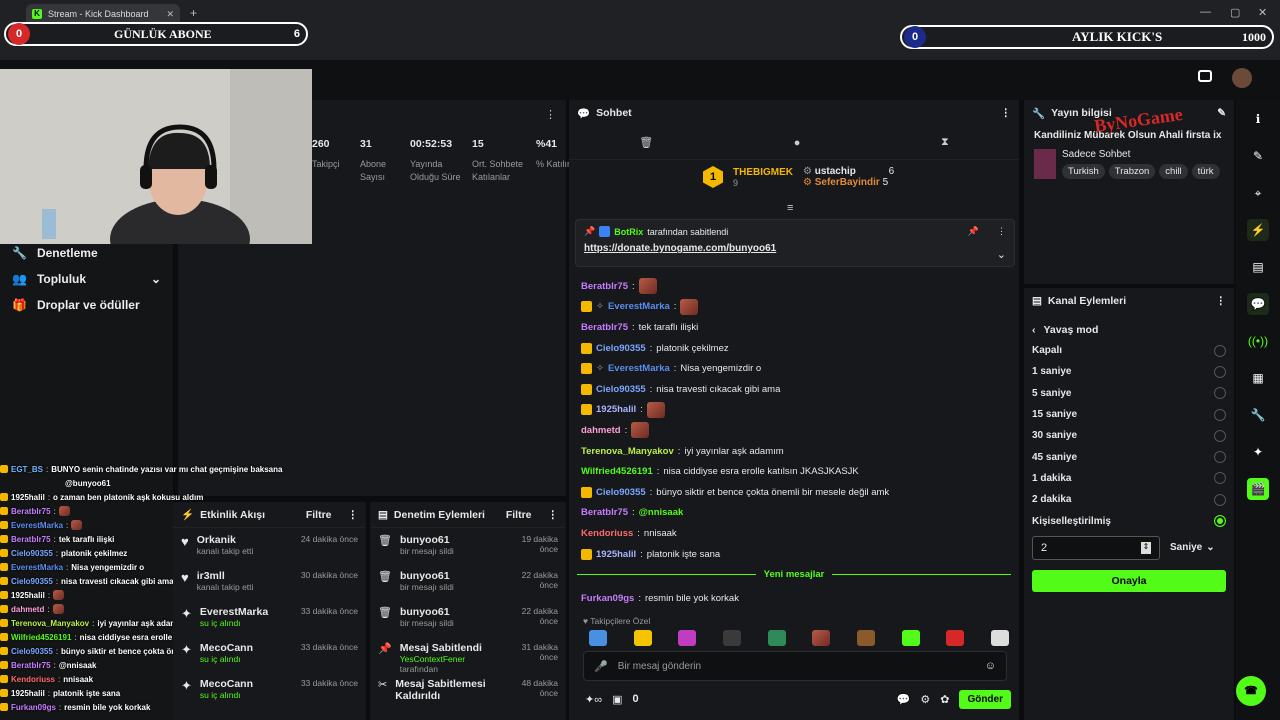 The image size is (1280, 720). I want to click on stream-tag: chill, so click(1173, 171).